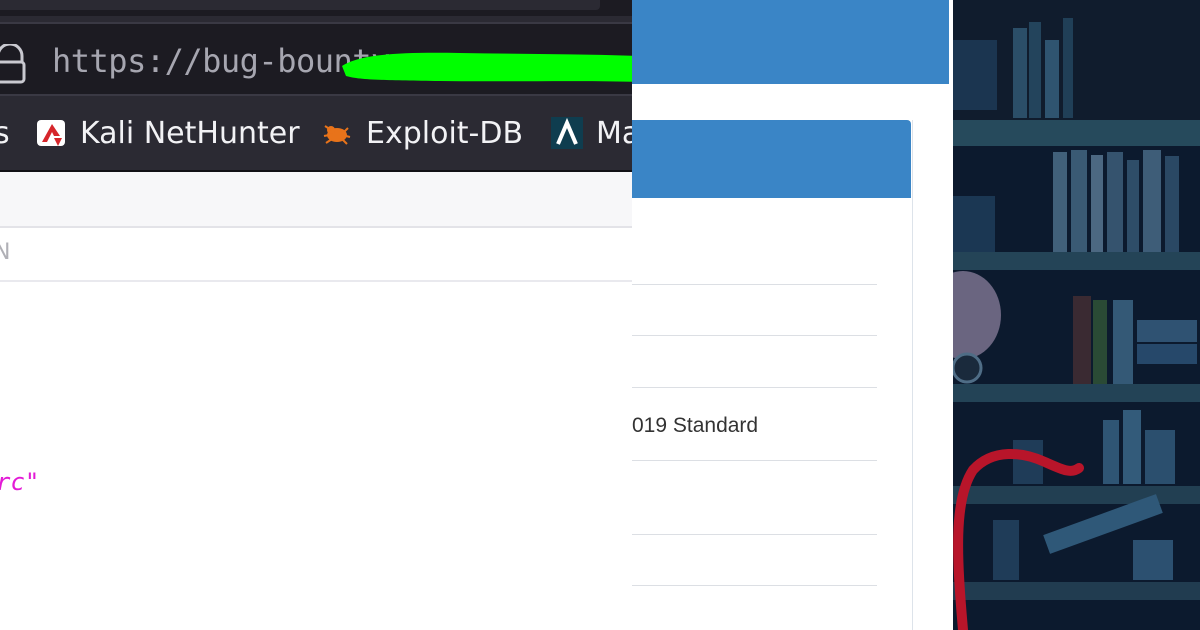 This screenshot has height=630, width=1200. I want to click on content-divider, so click(316, 281).